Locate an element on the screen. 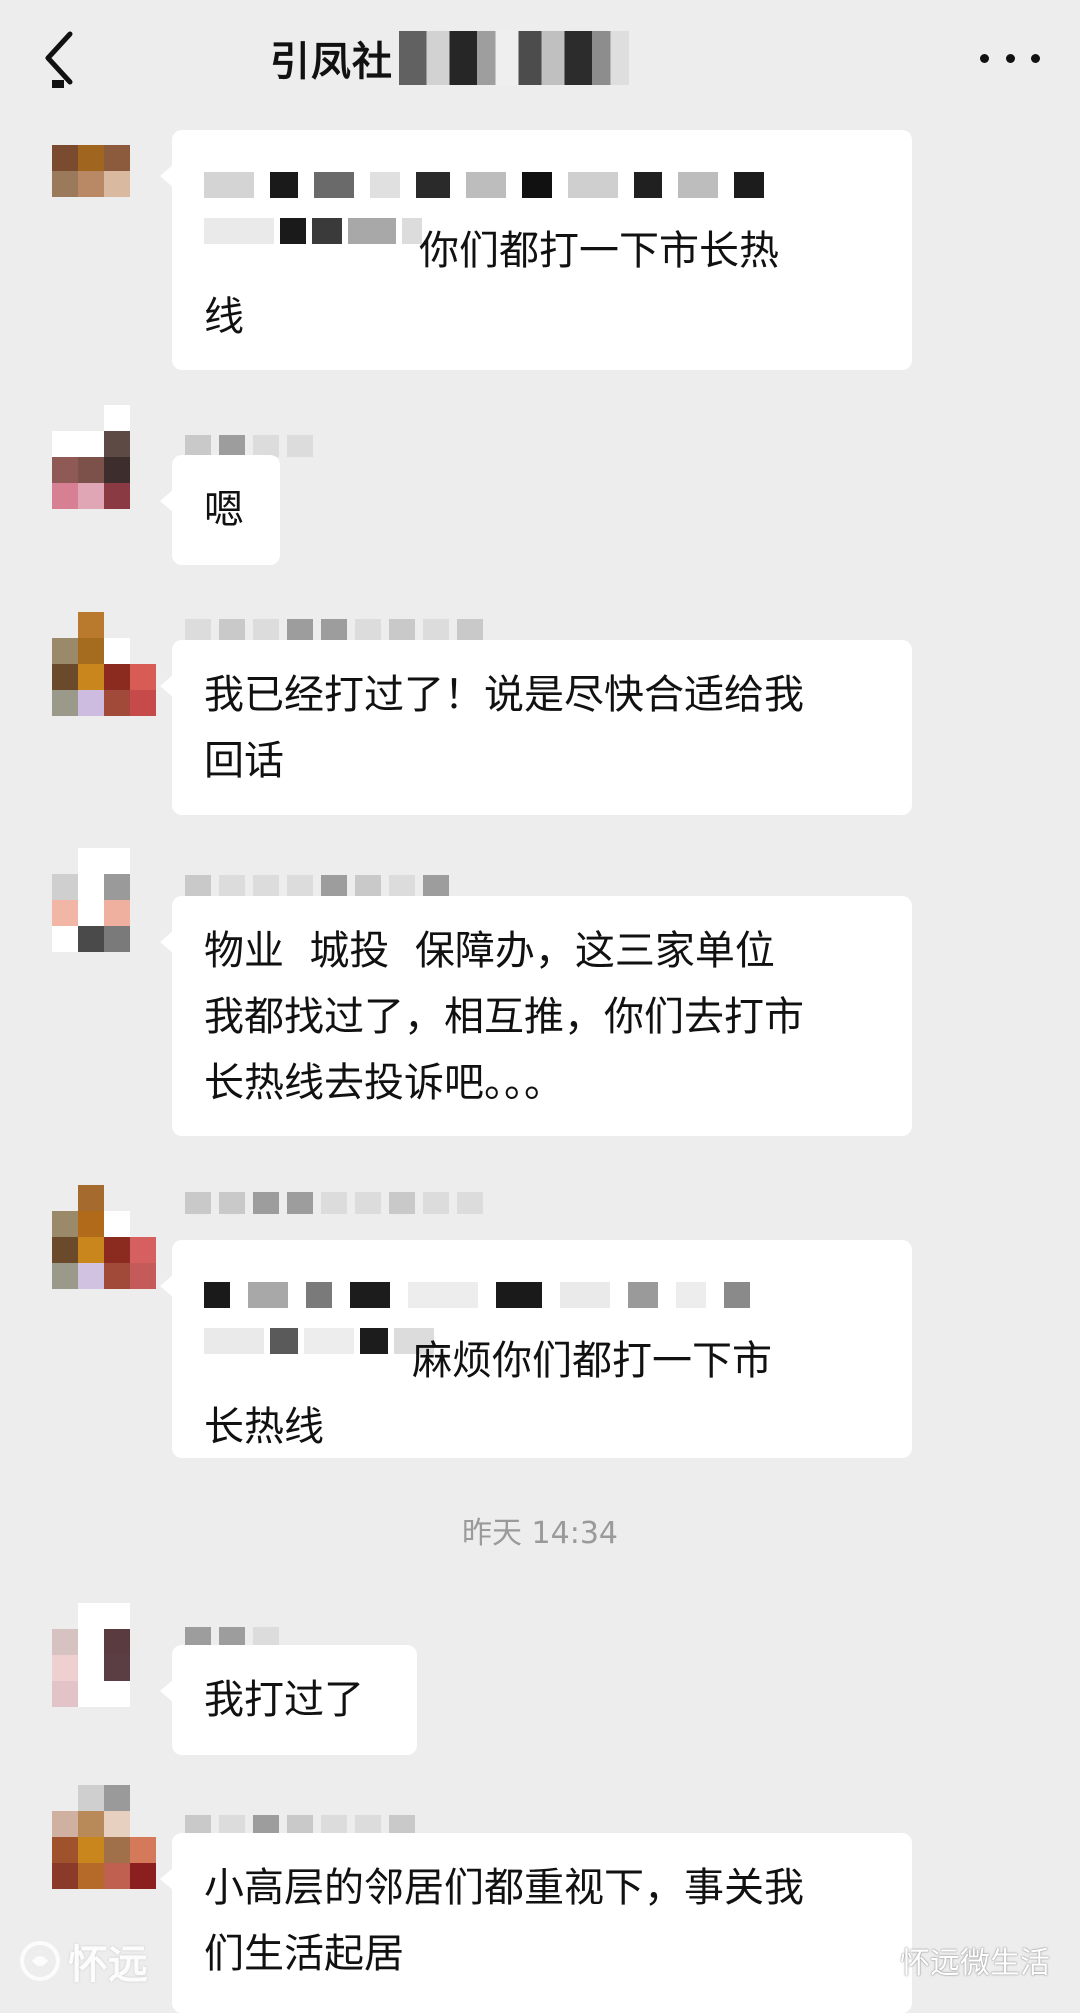 This screenshot has height=2013, width=1080. message-text: 我打过了 is located at coordinates (284, 1700).